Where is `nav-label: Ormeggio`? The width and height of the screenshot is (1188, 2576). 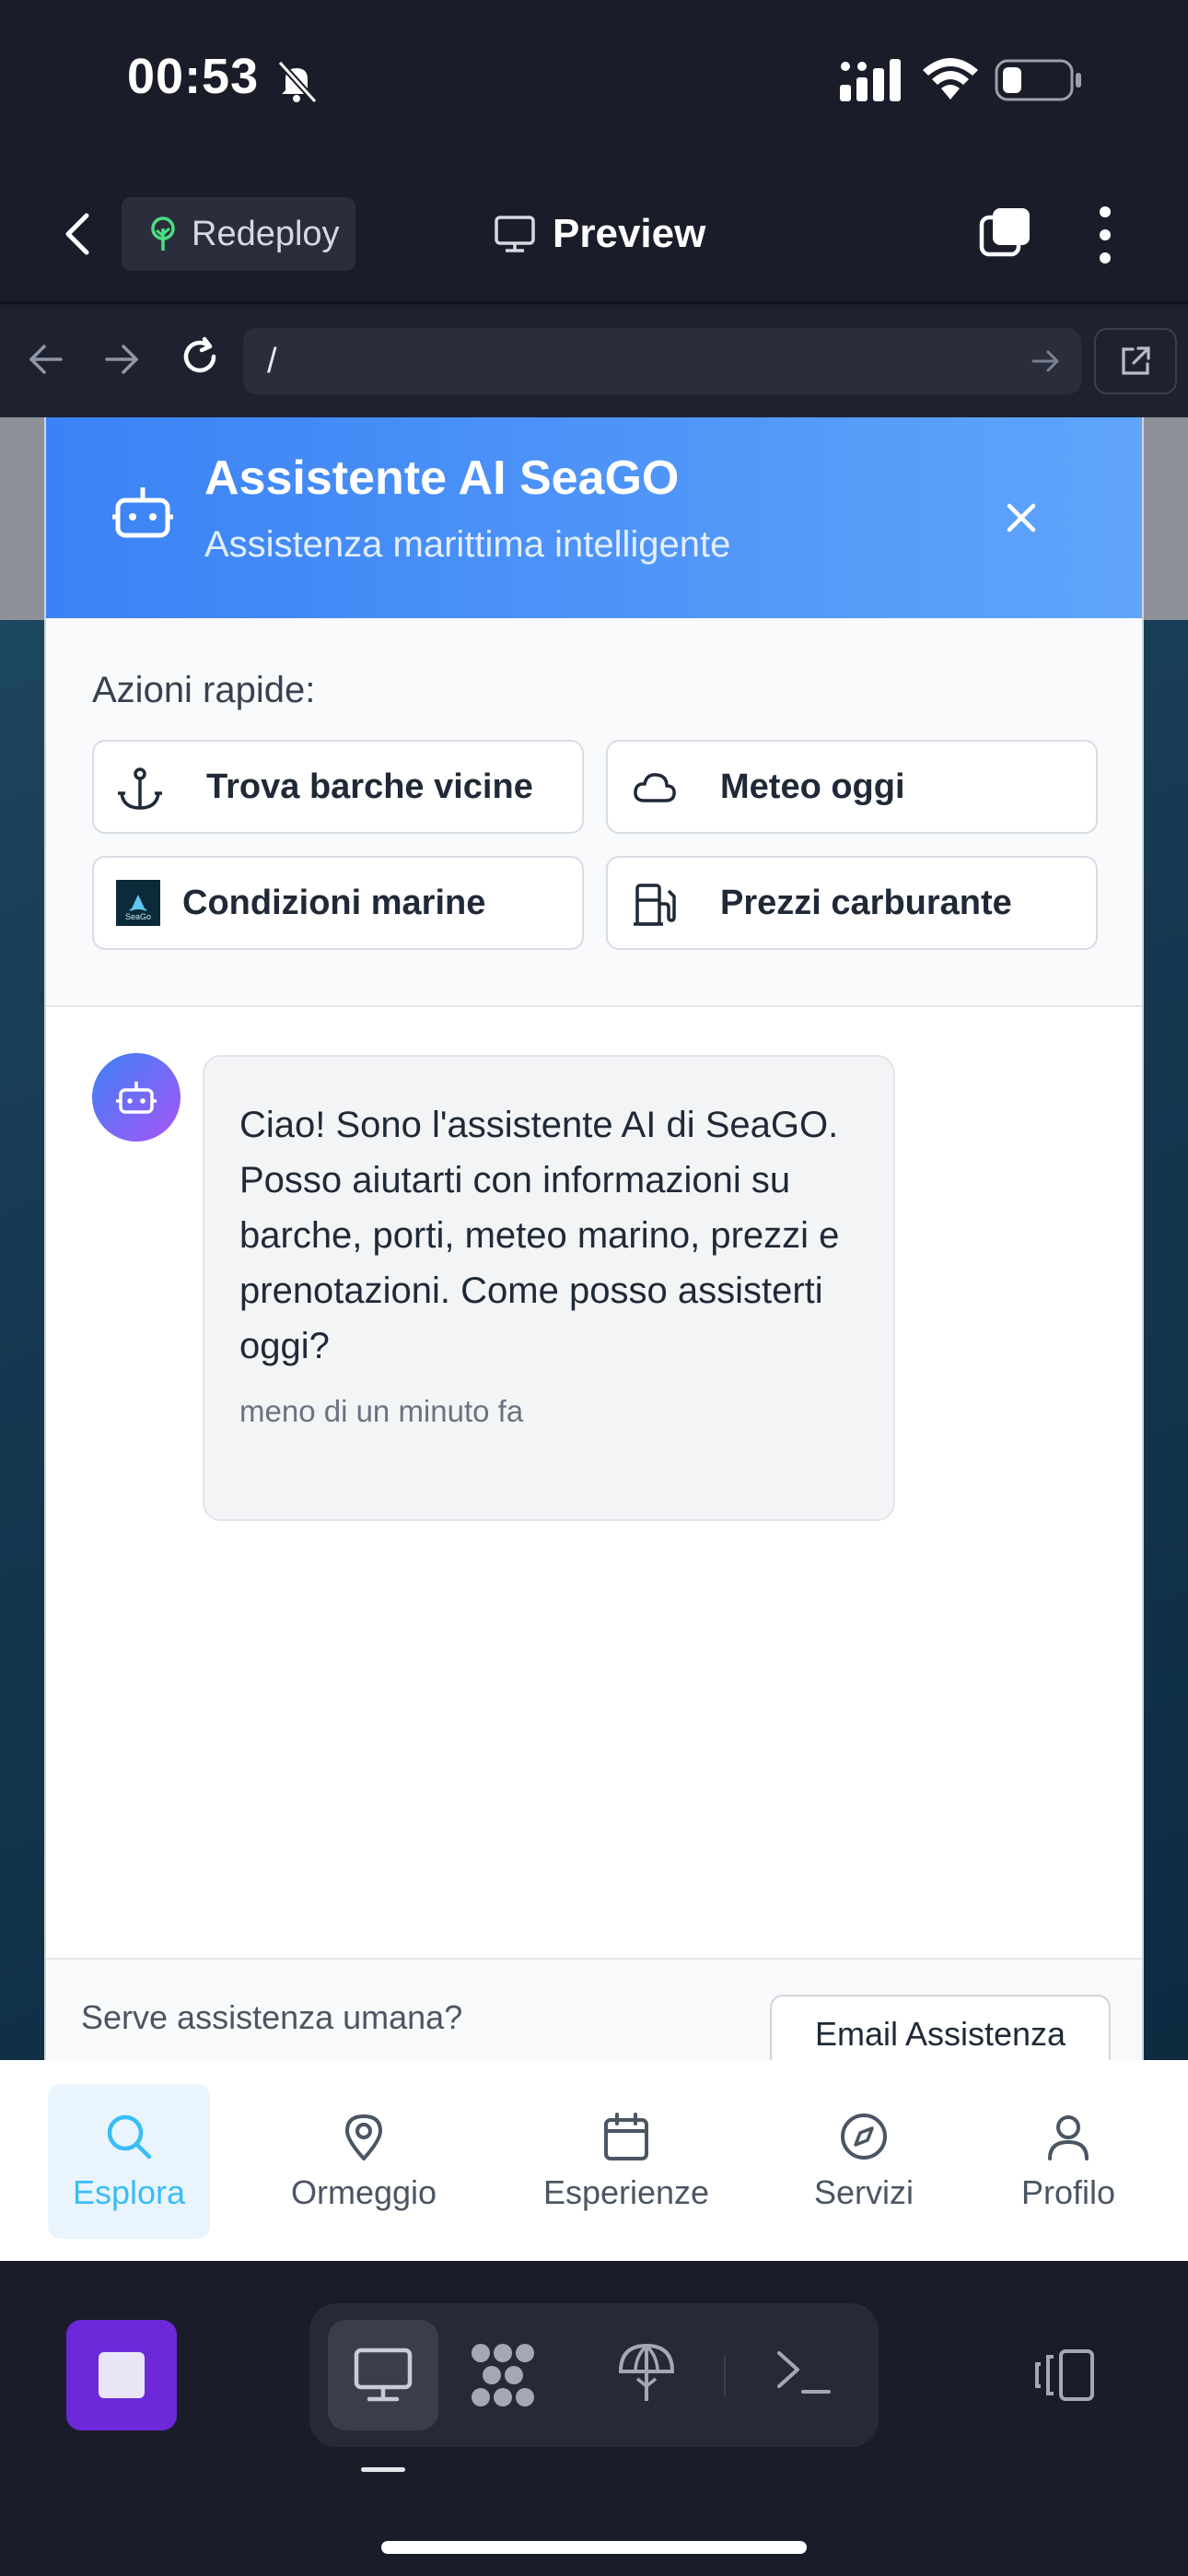 nav-label: Ormeggio is located at coordinates (363, 2192).